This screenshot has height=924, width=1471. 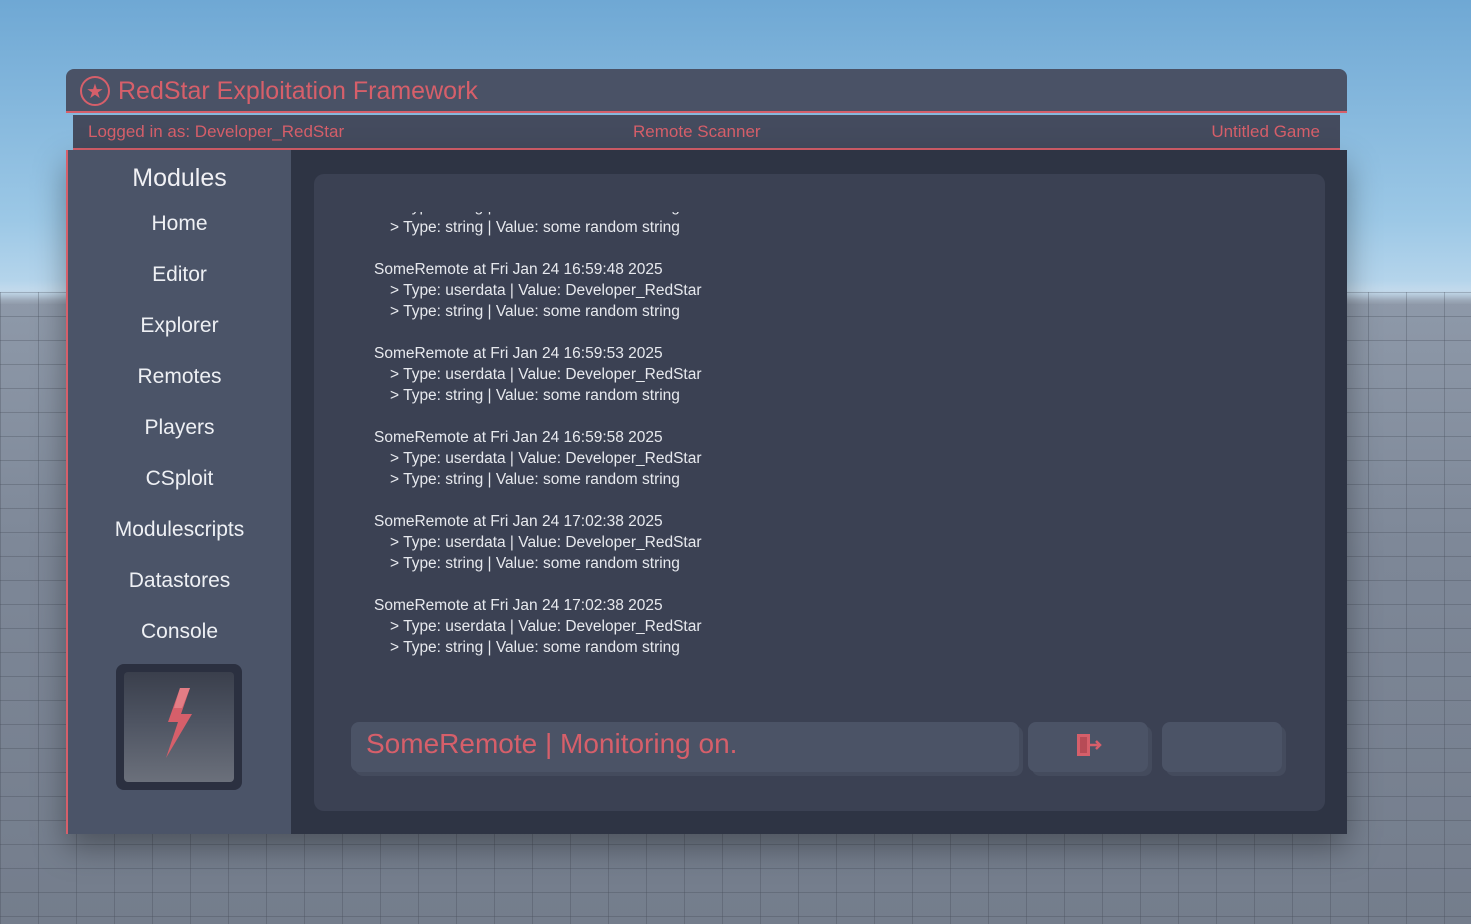 What do you see at coordinates (1222, 747) in the screenshot?
I see `blank-button` at bounding box center [1222, 747].